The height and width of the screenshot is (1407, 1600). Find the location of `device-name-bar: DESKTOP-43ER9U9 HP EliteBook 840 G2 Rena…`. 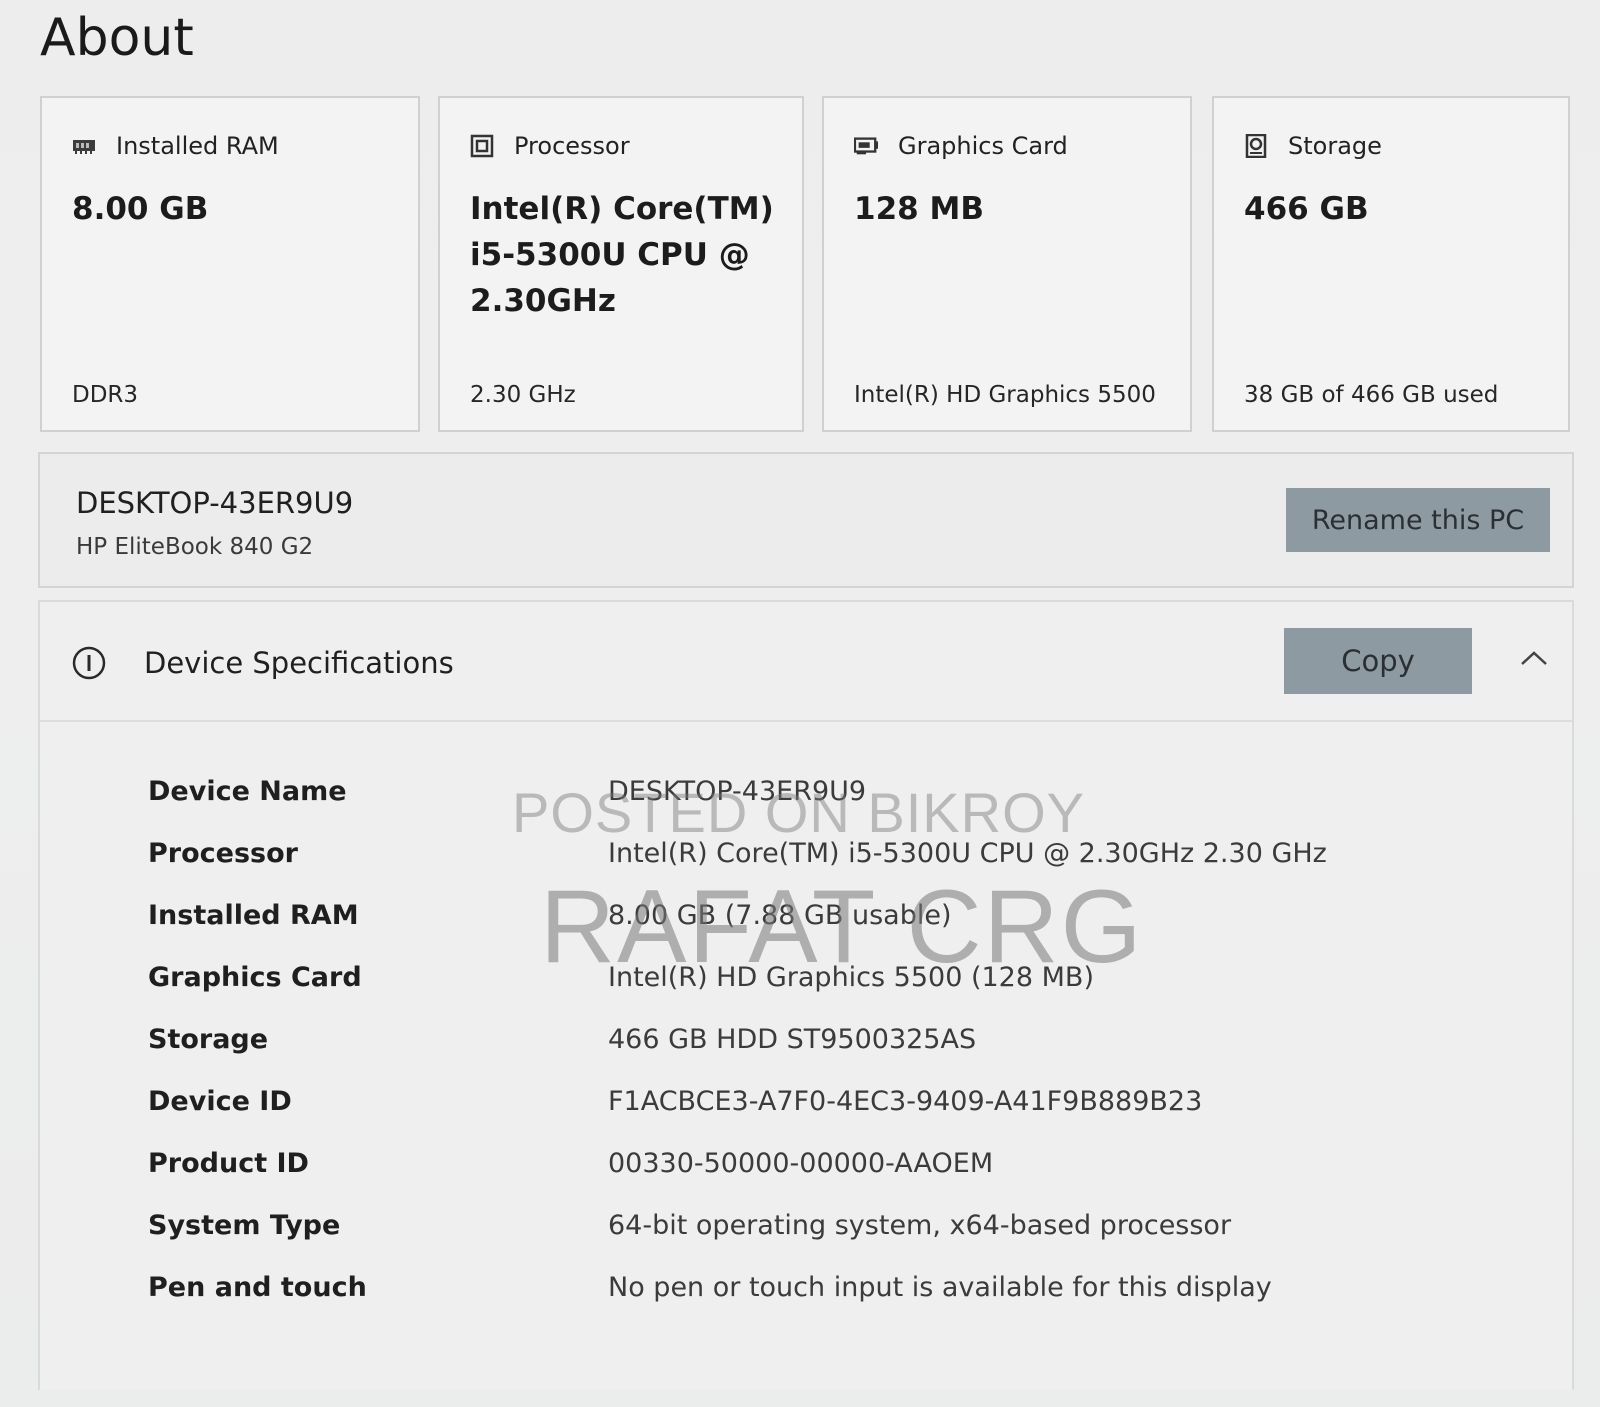

device-name-bar: DESKTOP-43ER9U9 HP EliteBook 840 G2 Rena… is located at coordinates (806, 520).